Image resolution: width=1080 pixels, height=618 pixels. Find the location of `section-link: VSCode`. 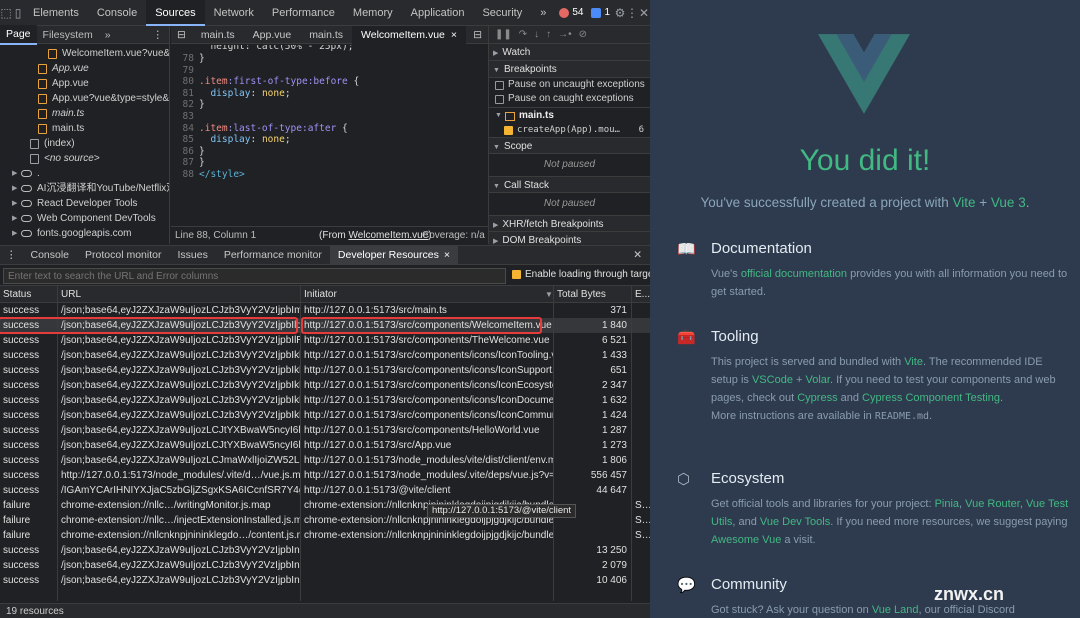

section-link: VSCode is located at coordinates (772, 380).